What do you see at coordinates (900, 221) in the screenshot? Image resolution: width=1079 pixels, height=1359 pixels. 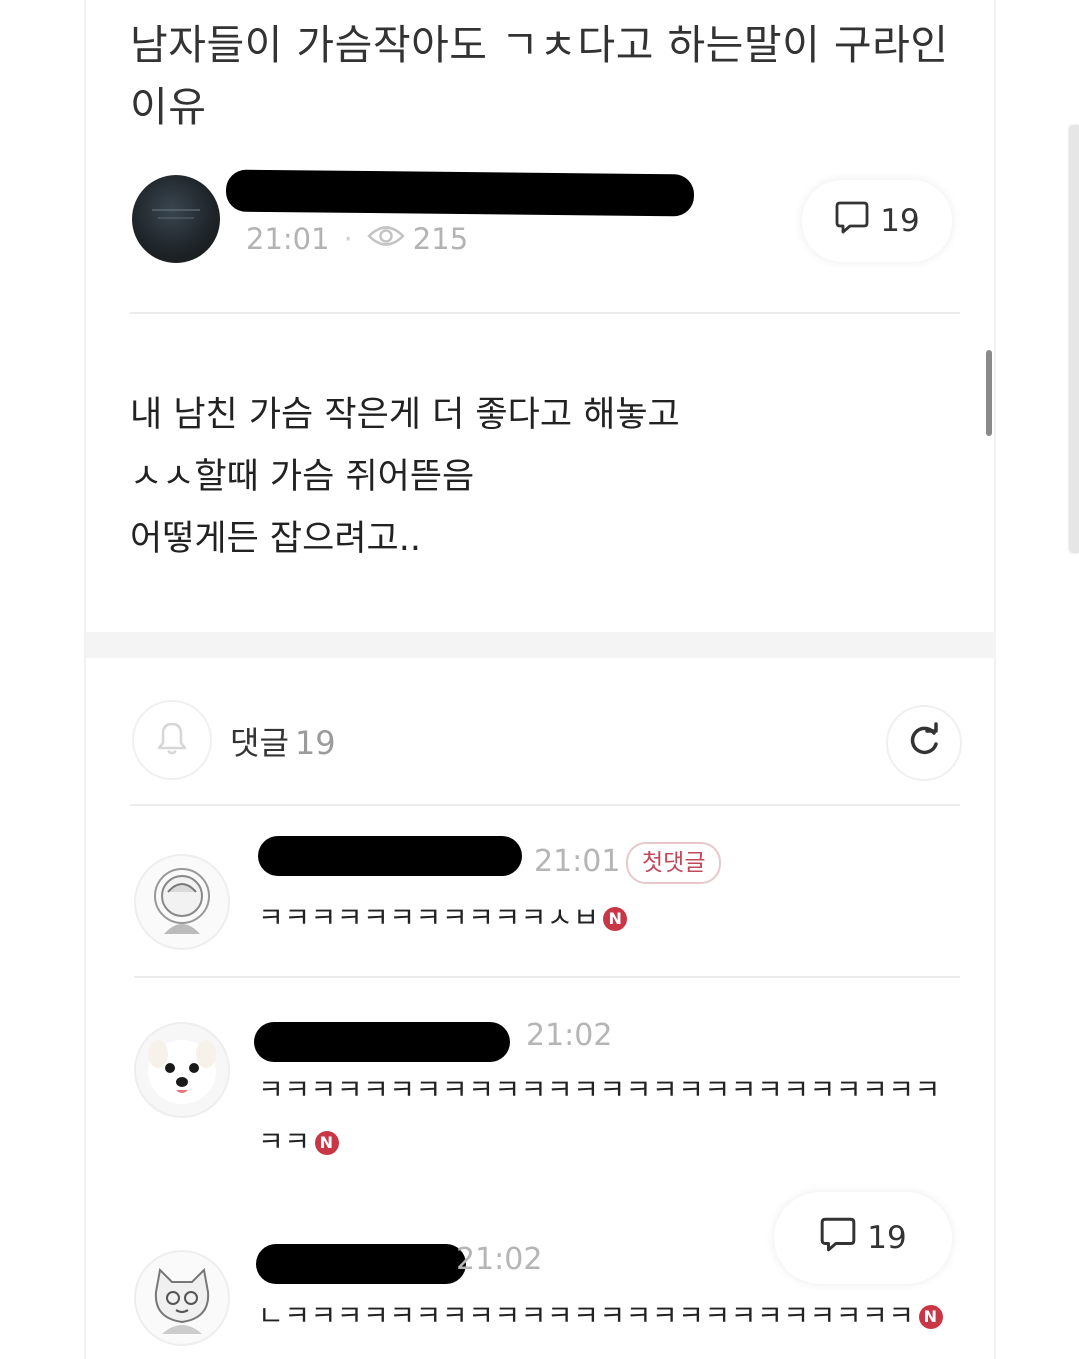 I see `comment-count: 19` at bounding box center [900, 221].